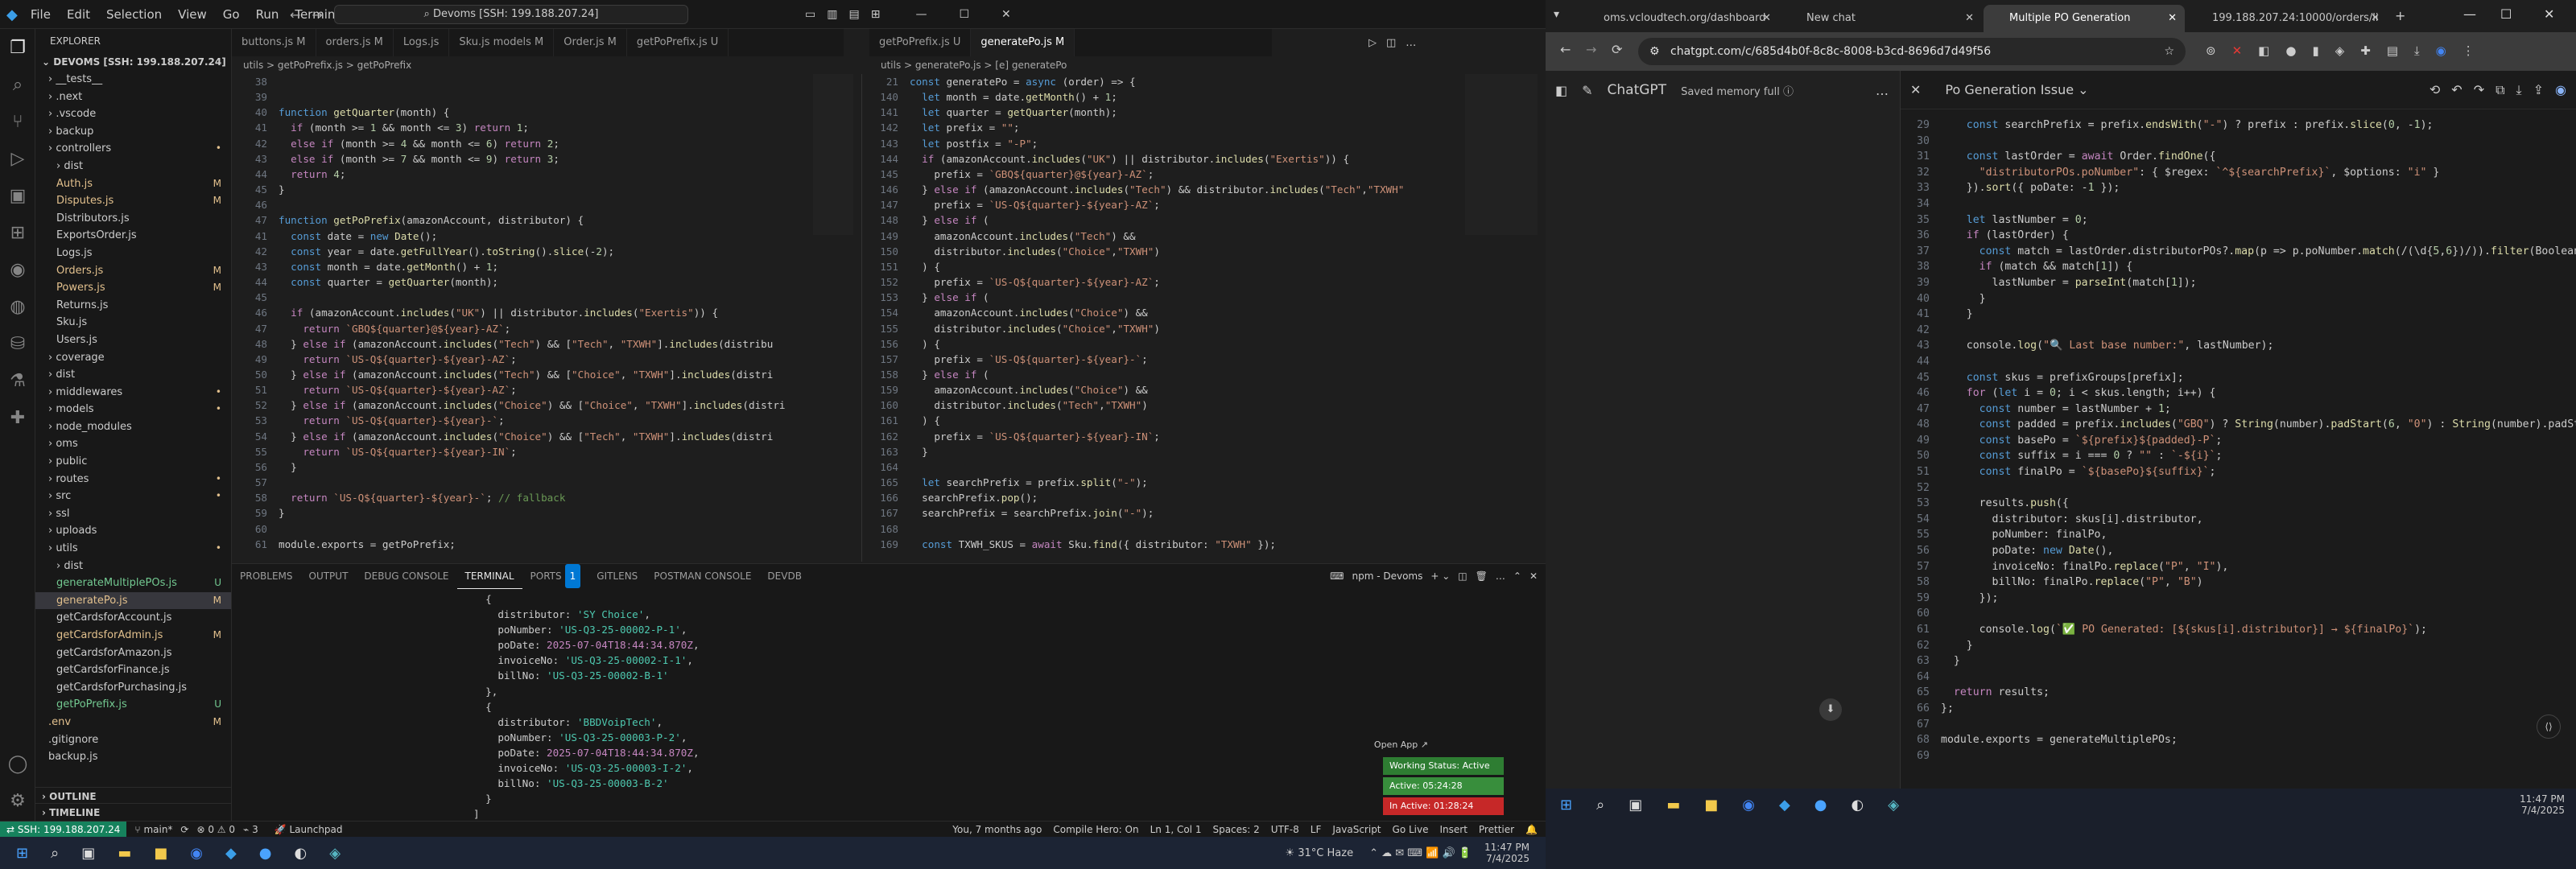  Describe the element at coordinates (124, 853) in the screenshot. I see `file-explorer-icon: ▬` at that location.